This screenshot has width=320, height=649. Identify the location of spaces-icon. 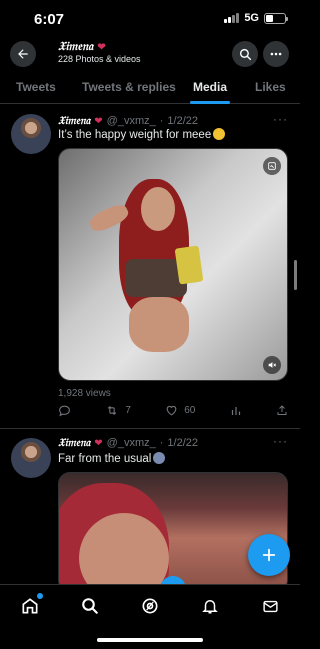
(150, 606).